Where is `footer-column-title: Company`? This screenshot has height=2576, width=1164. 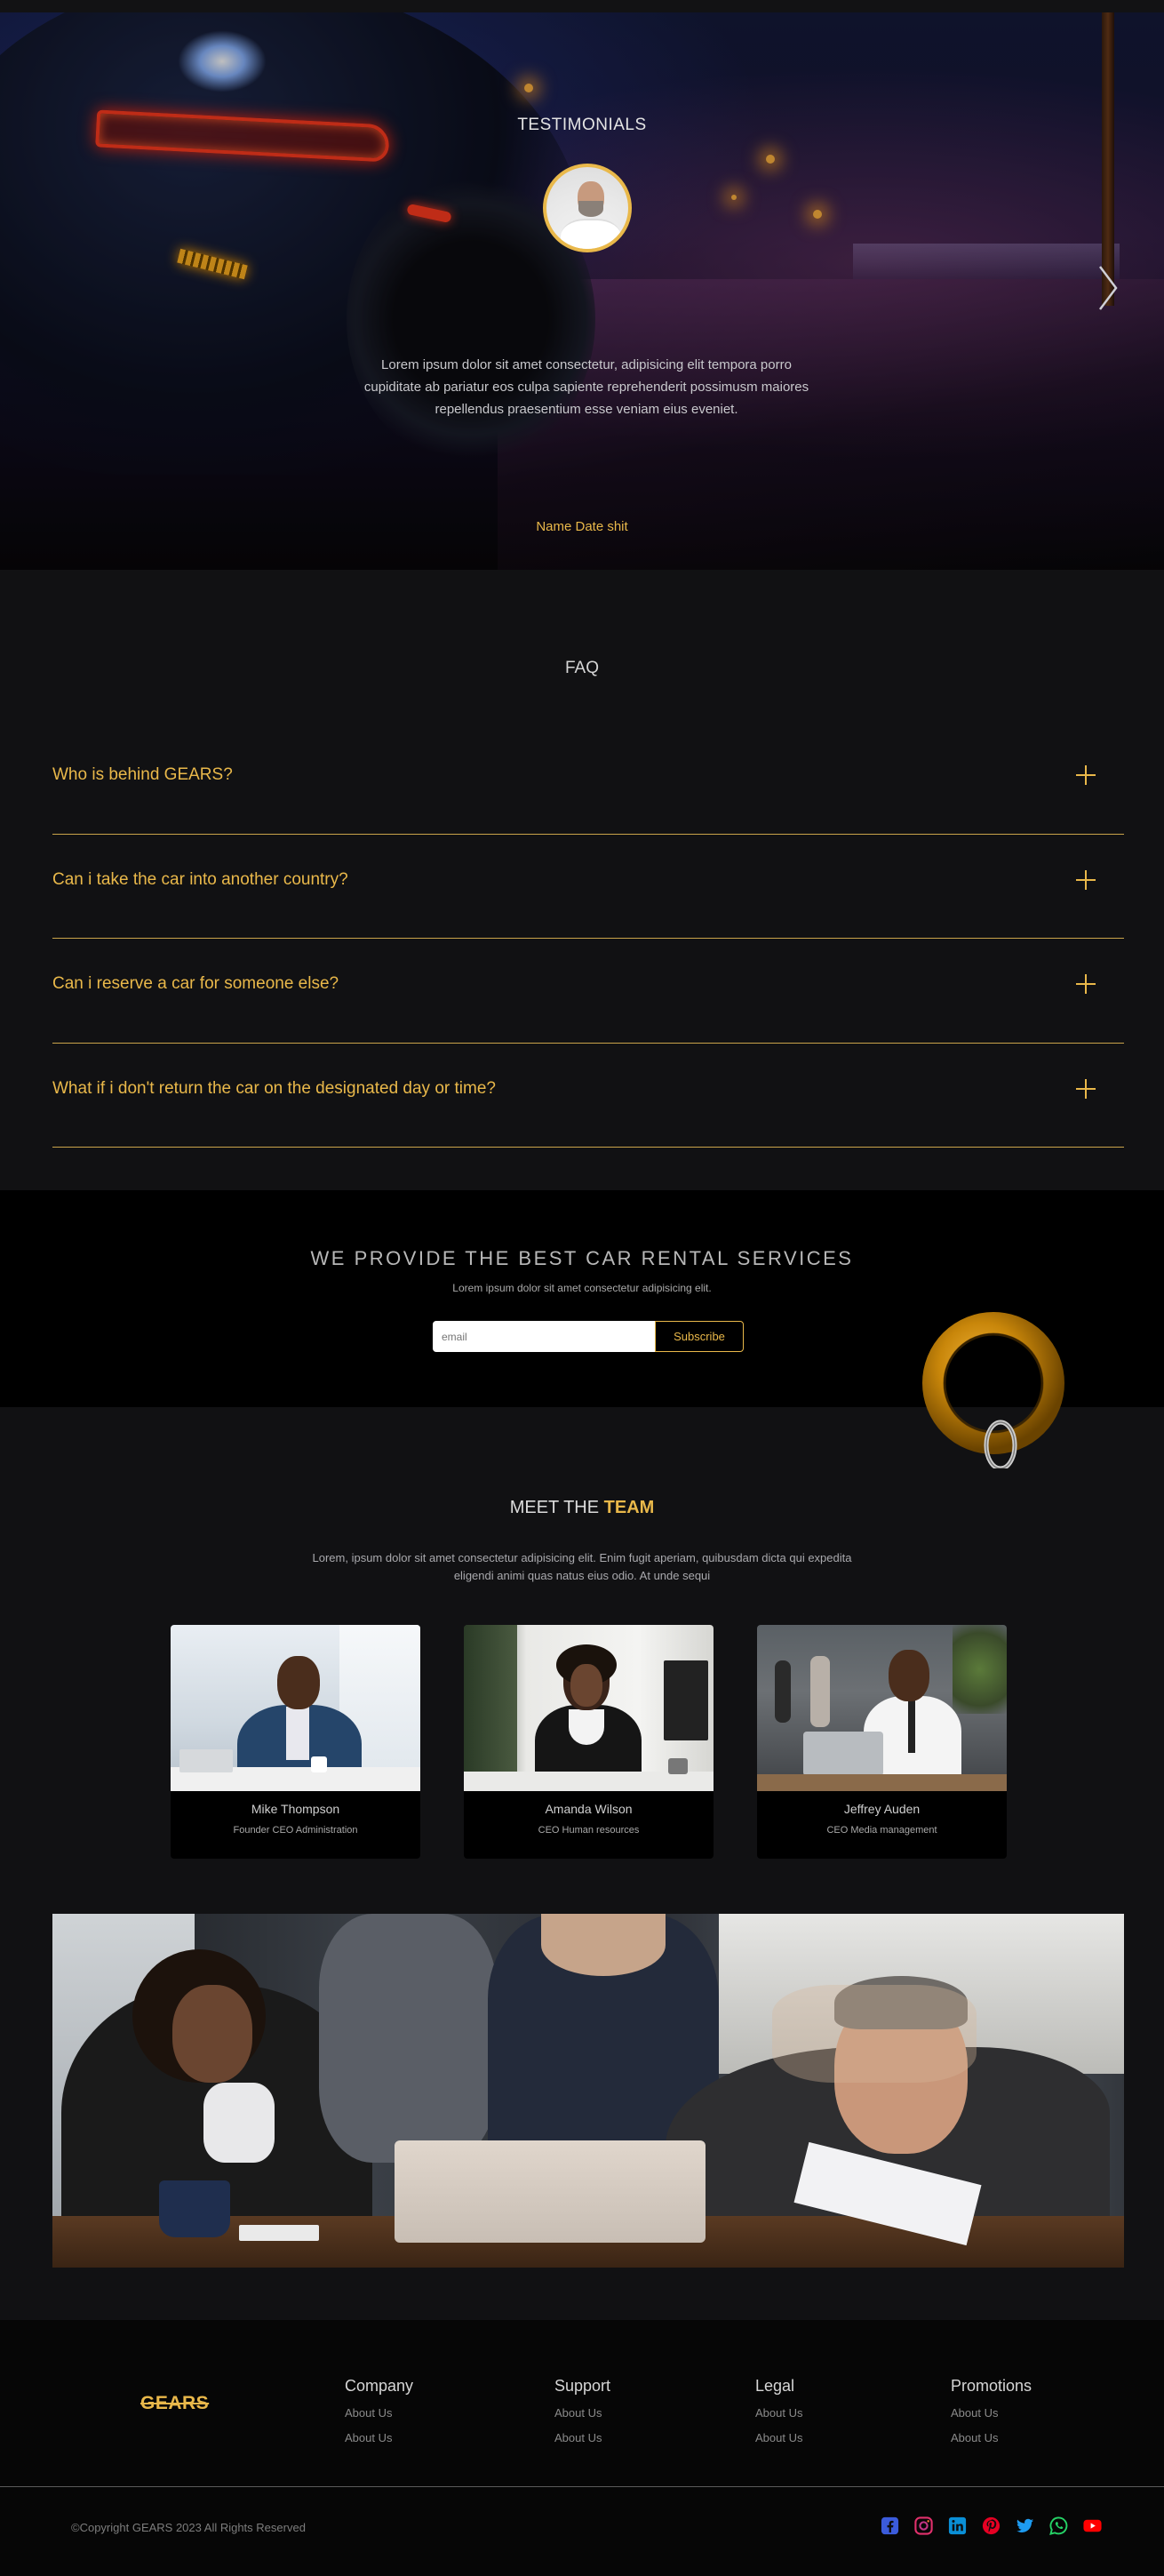
footer-column-title: Company is located at coordinates (379, 2386).